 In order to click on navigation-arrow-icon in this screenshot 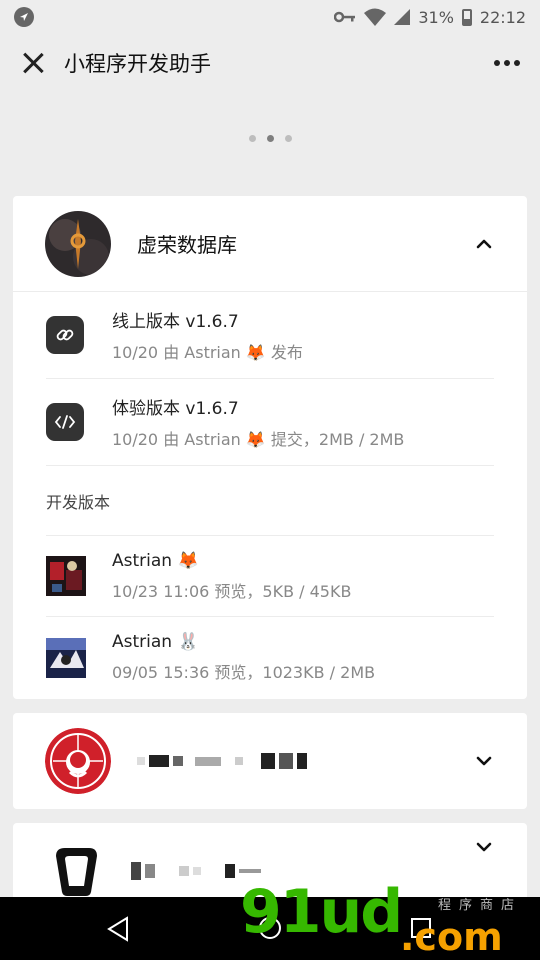, I will do `click(24, 17)`.